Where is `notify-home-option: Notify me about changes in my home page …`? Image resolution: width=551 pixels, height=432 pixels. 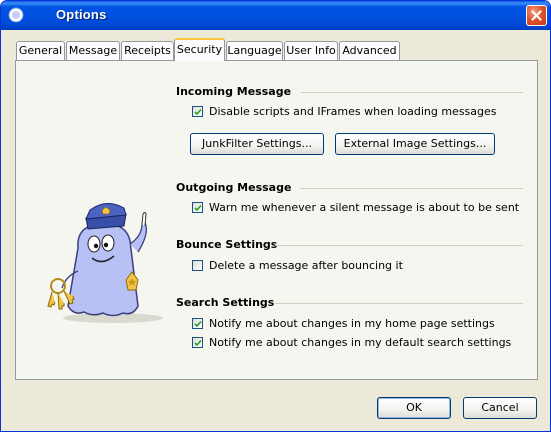
notify-home-option: Notify me about changes in my home page … is located at coordinates (343, 323).